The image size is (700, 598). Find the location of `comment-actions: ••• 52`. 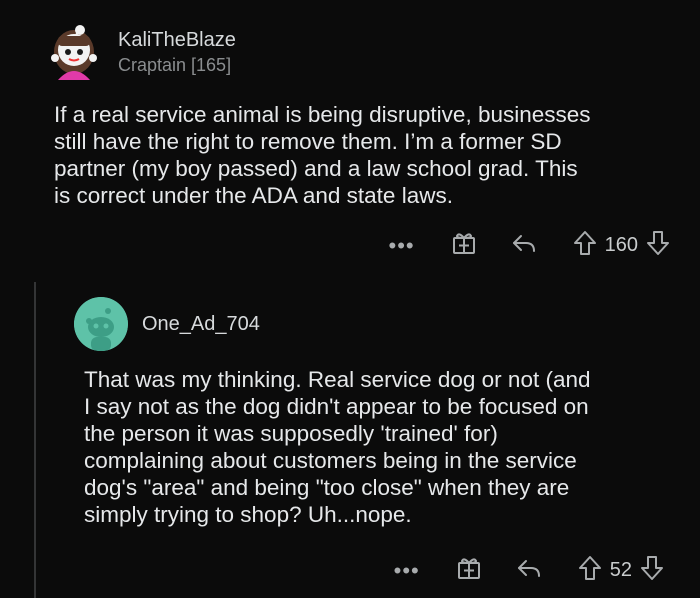

comment-actions: ••• 52 is located at coordinates (529, 570).